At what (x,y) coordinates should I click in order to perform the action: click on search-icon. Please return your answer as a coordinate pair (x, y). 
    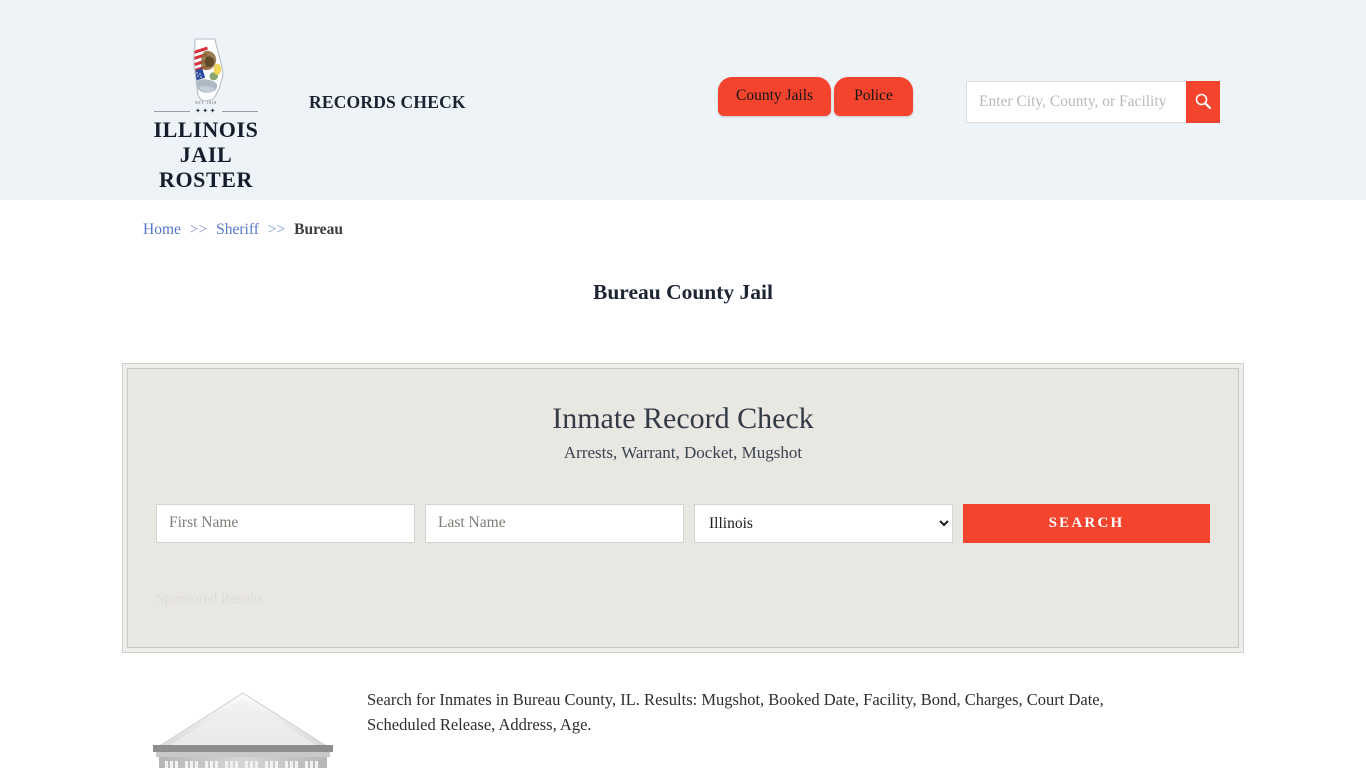
    Looking at the image, I should click on (1203, 102).